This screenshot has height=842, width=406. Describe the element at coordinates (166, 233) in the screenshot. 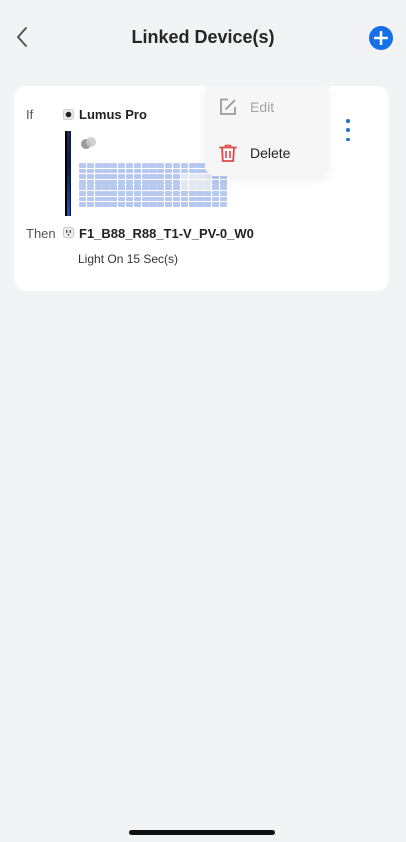

I see `target-device-name: F1_B88_R88_T1-V_PV-0_W0` at that location.